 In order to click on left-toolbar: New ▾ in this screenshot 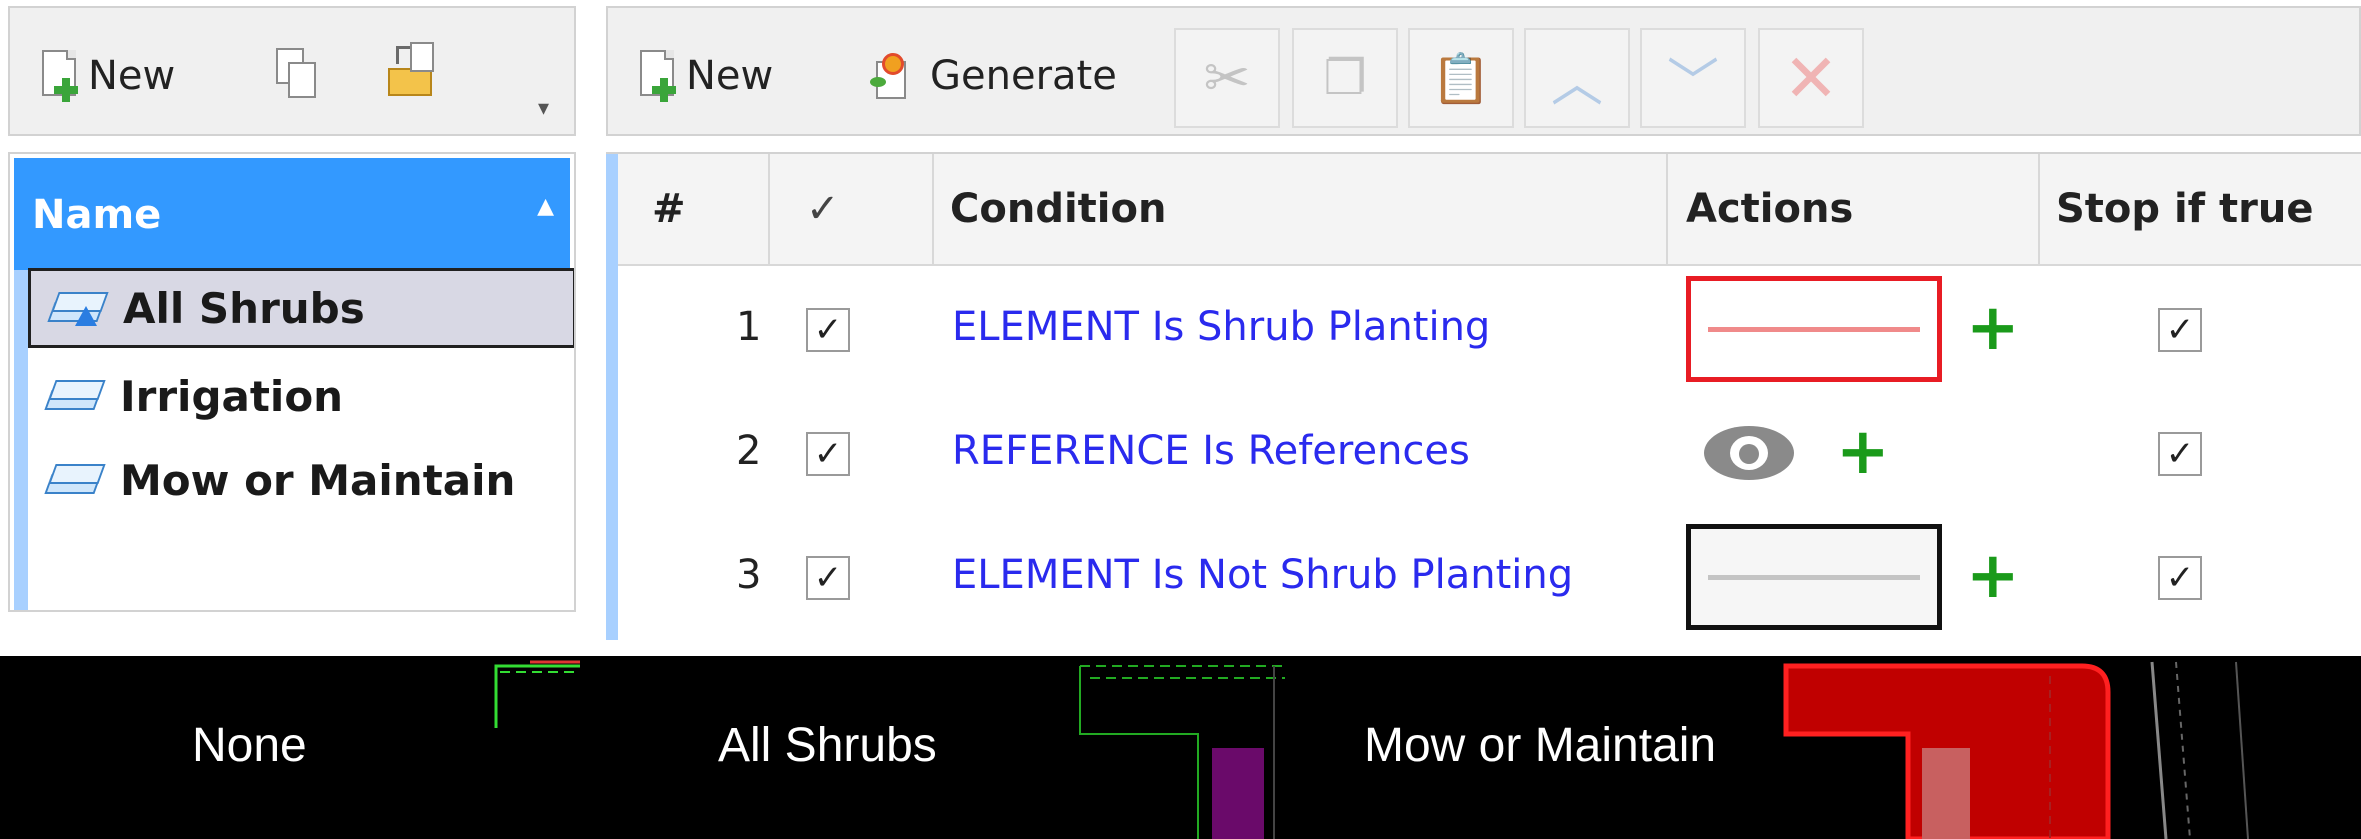, I will do `click(292, 71)`.